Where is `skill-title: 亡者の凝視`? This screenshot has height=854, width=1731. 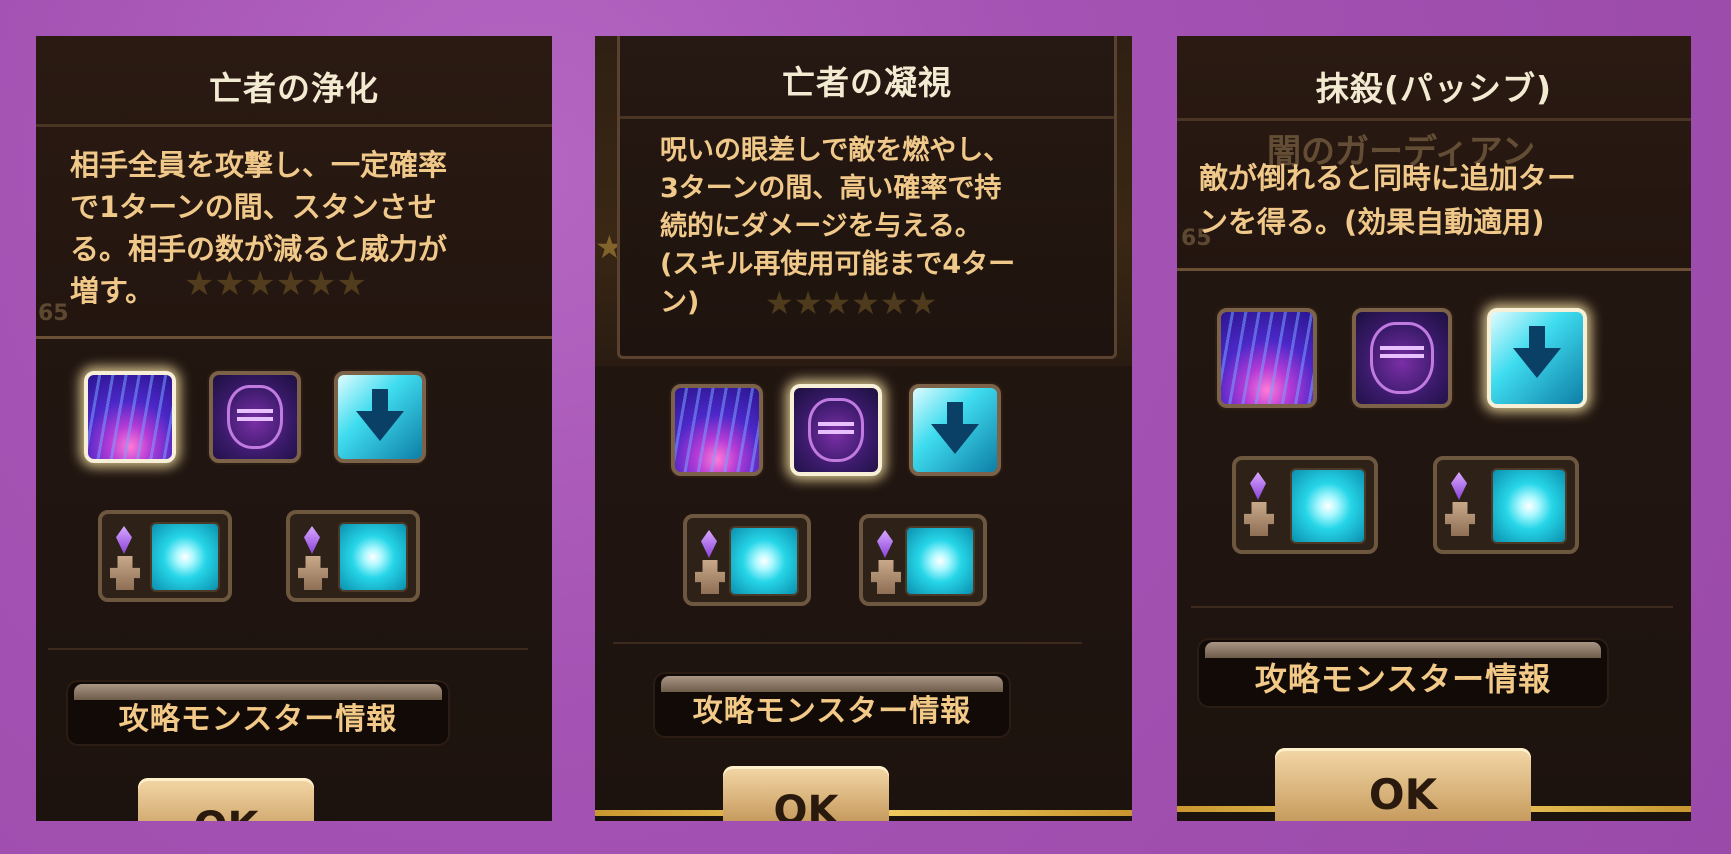
skill-title: 亡者の凝視 is located at coordinates (867, 82).